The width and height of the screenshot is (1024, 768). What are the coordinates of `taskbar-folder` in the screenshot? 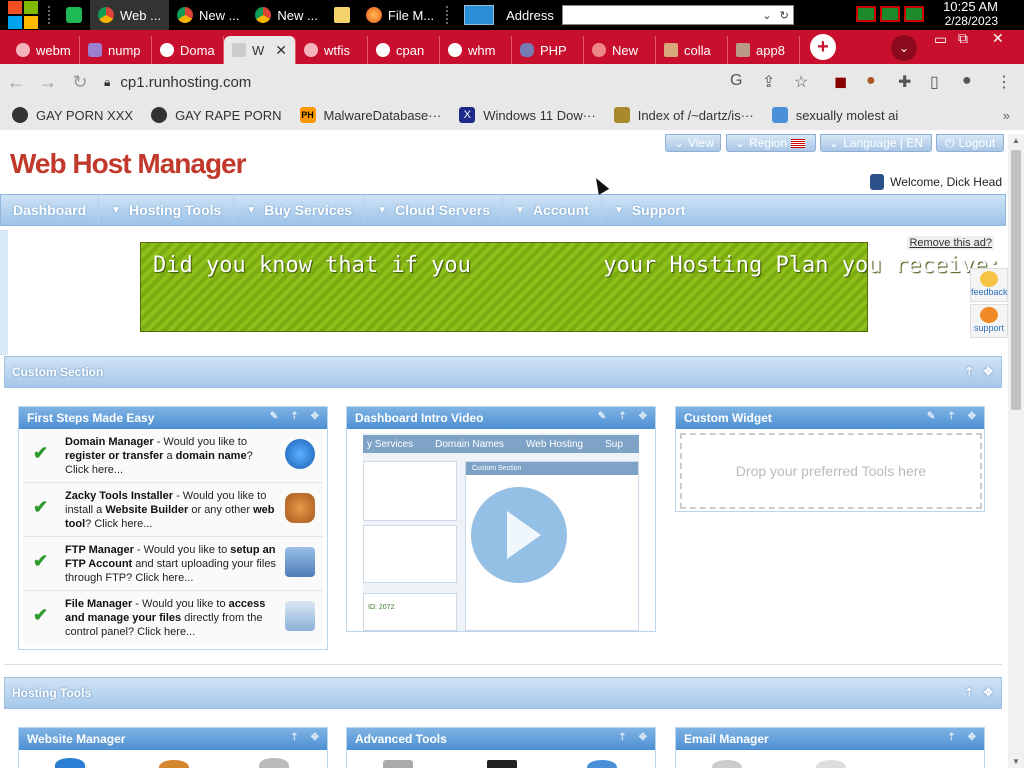 It's located at (342, 15).